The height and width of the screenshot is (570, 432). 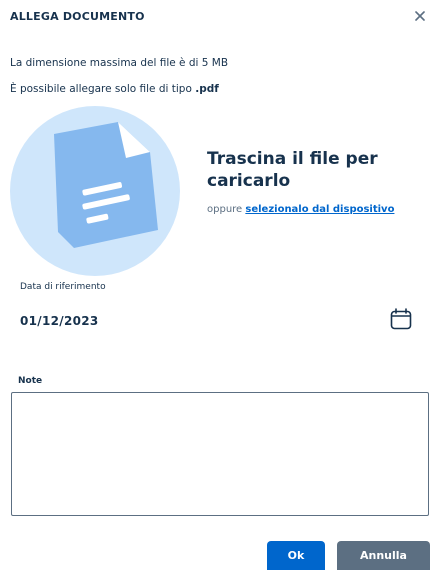 I want to click on ok-button: Ok, so click(x=296, y=555).